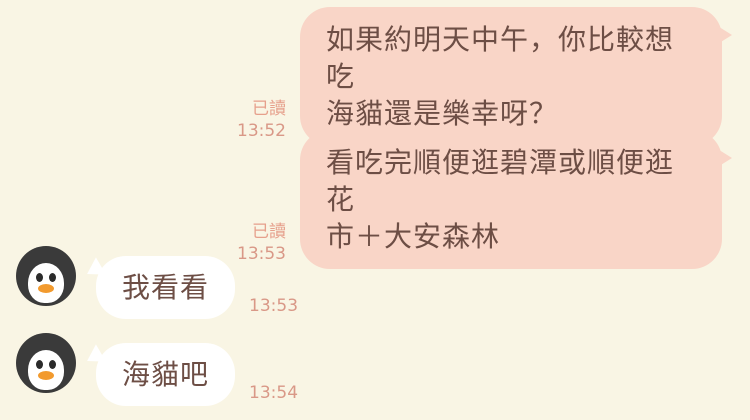 The image size is (750, 420). I want to click on incoming-message: 海貓吧 13:54, so click(157, 369).